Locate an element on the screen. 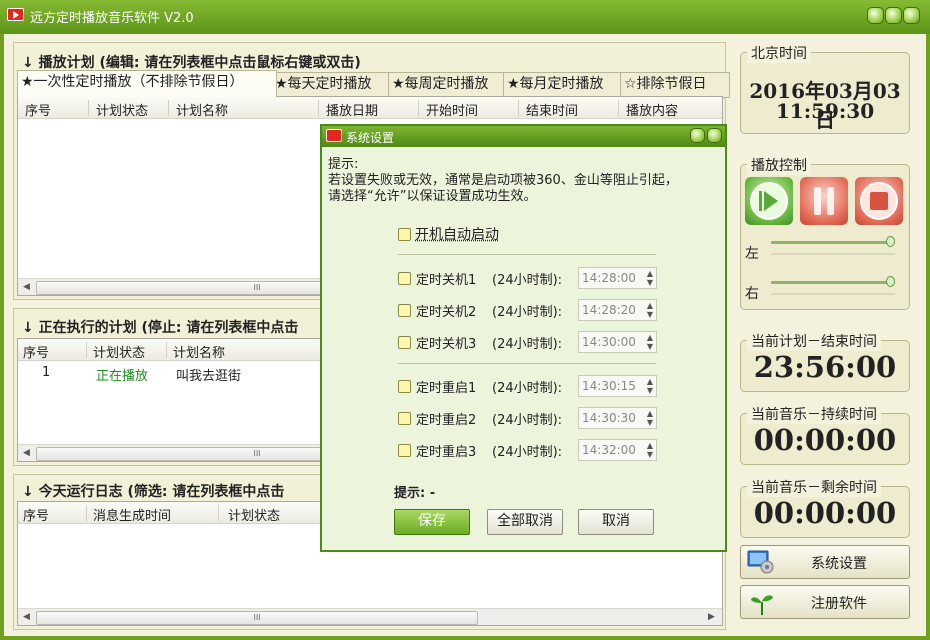 The height and width of the screenshot is (640, 930). left-channel-label: 左 is located at coordinates (752, 254).